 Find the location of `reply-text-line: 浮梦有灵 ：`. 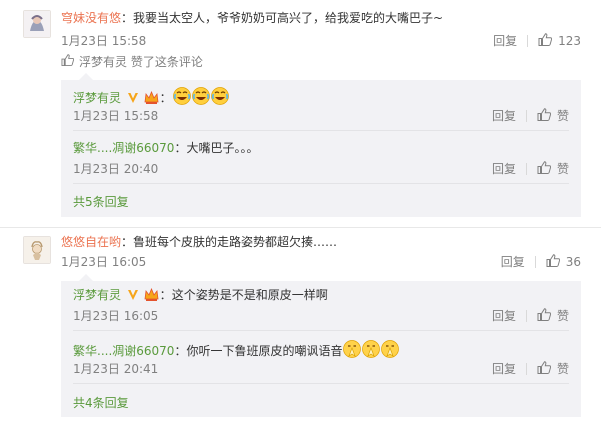

reply-text-line: 浮梦有灵 ： is located at coordinates (151, 98).